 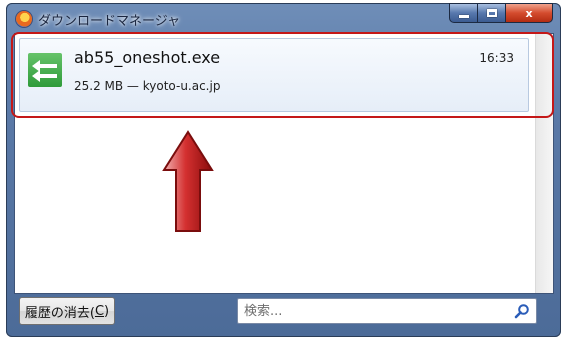 I want to click on maximize-icon, so click(x=491, y=13).